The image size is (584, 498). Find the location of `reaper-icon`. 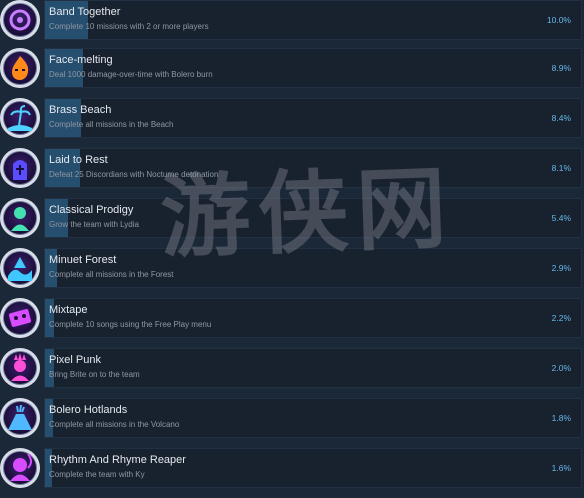

reaper-icon is located at coordinates (20, 468).